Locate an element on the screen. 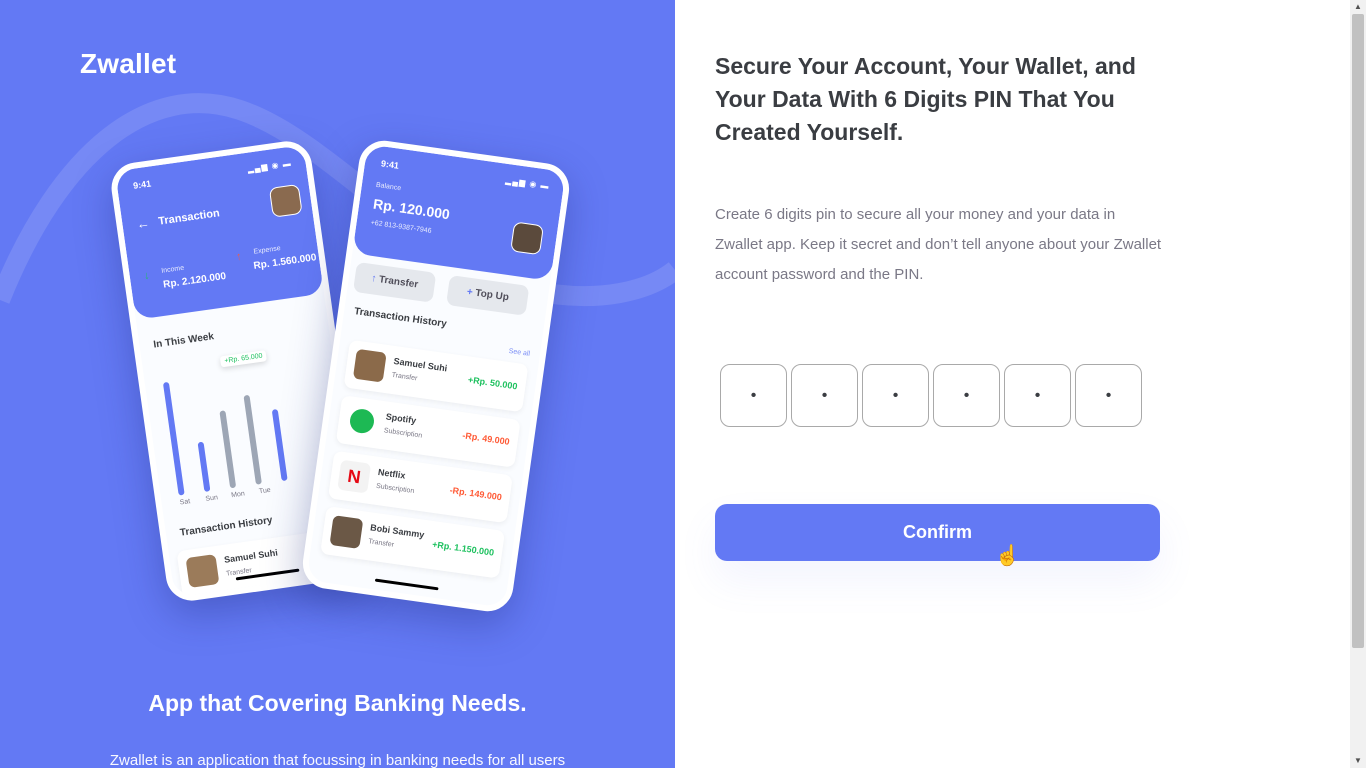 Image resolution: width=1366 pixels, height=768 pixels. pin-digit-3: • is located at coordinates (895, 395).